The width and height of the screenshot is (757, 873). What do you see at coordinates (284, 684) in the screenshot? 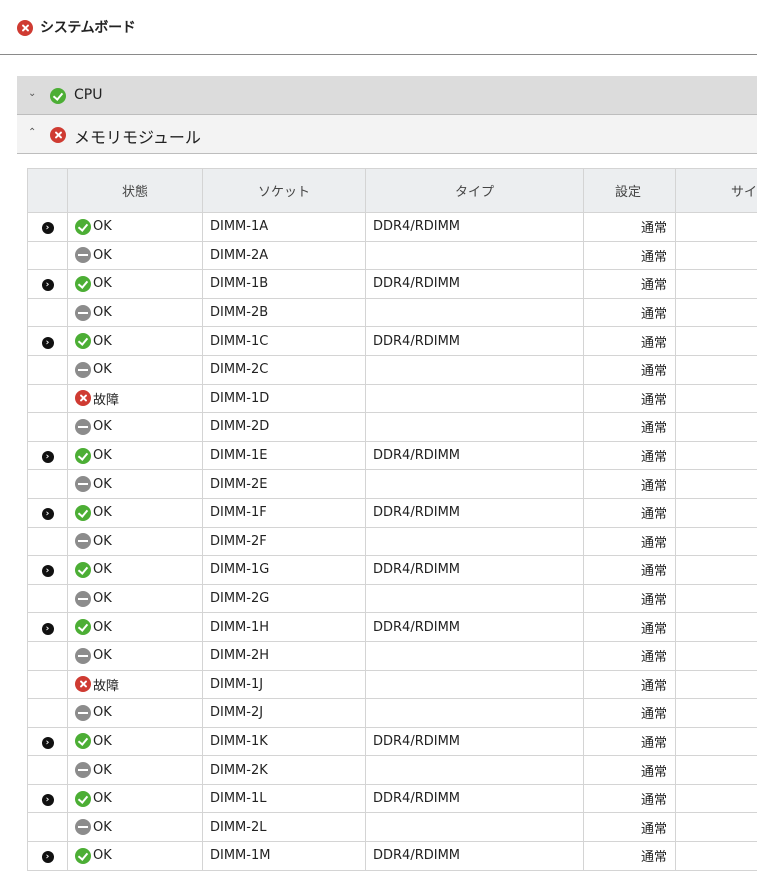
I see `socket-cell: DIMM-1J` at bounding box center [284, 684].